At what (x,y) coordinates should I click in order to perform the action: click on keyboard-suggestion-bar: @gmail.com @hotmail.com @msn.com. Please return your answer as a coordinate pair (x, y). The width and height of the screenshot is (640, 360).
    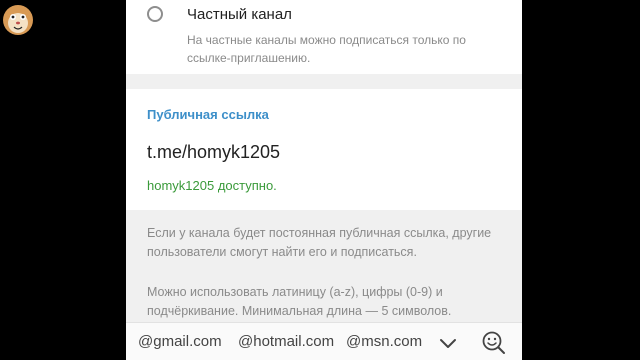
    Looking at the image, I should click on (324, 341).